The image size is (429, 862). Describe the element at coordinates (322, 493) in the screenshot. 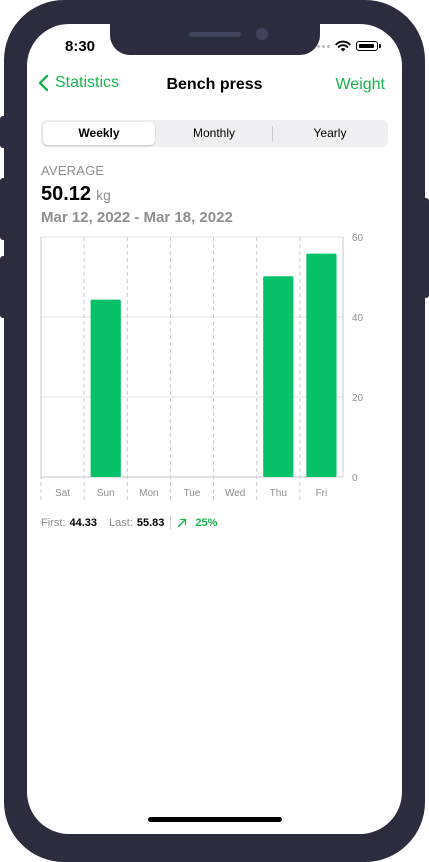

I see `x-tick-label-fri: Fri` at that location.